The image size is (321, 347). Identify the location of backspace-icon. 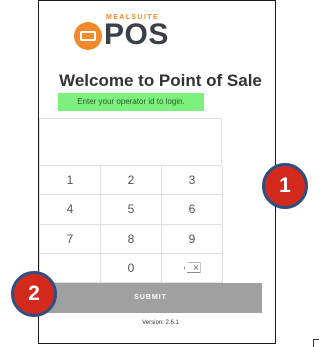
(192, 268).